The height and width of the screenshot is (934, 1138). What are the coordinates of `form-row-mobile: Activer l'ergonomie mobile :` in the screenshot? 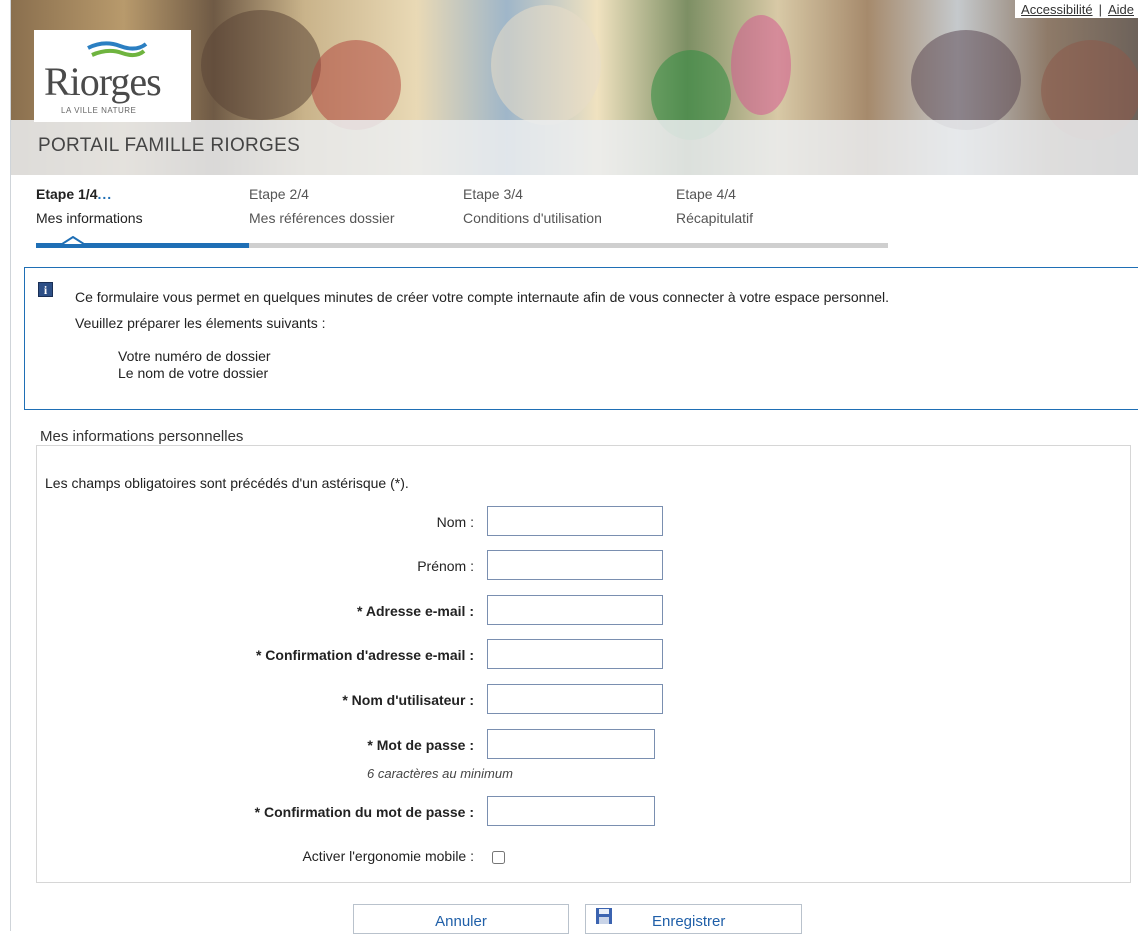 It's located at (569, 856).